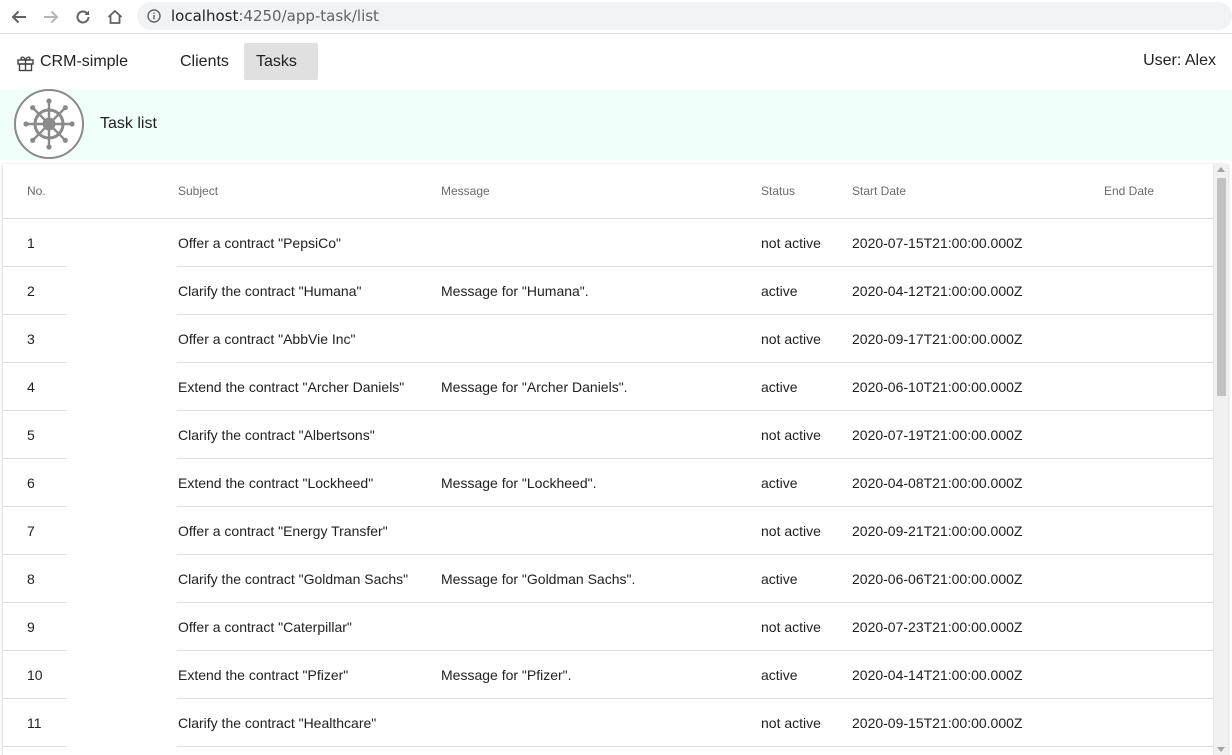  What do you see at coordinates (51, 17) in the screenshot?
I see `forward-icon` at bounding box center [51, 17].